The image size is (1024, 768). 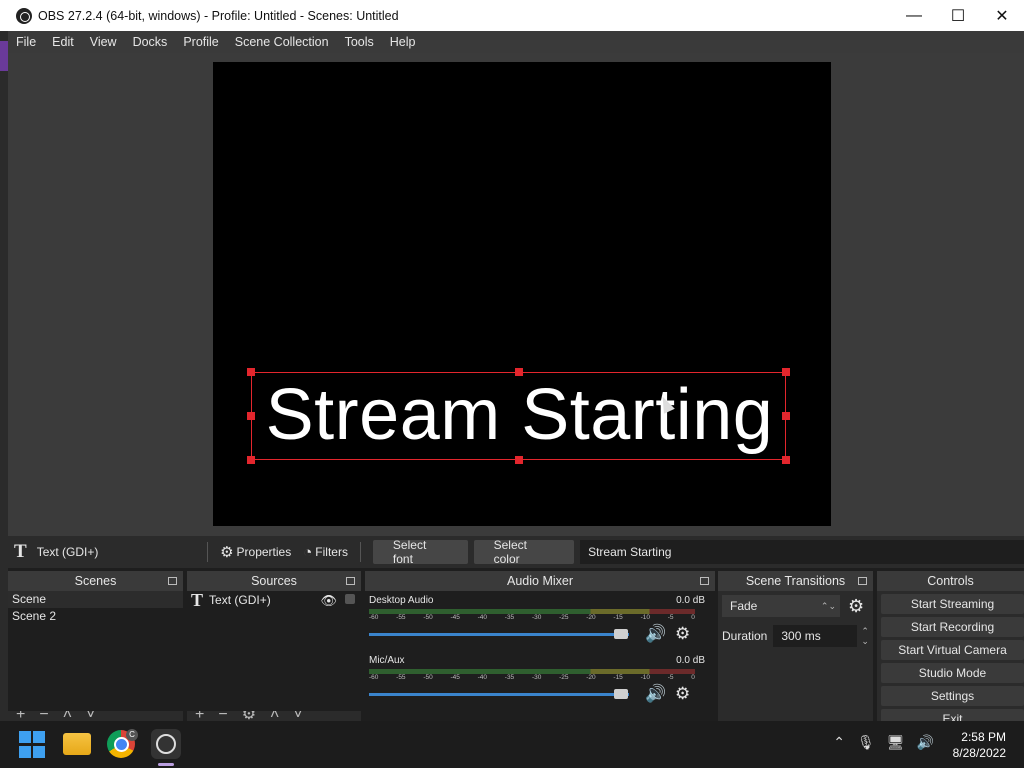 What do you see at coordinates (983, 737) in the screenshot?
I see `clock-time: 2:58 PM` at bounding box center [983, 737].